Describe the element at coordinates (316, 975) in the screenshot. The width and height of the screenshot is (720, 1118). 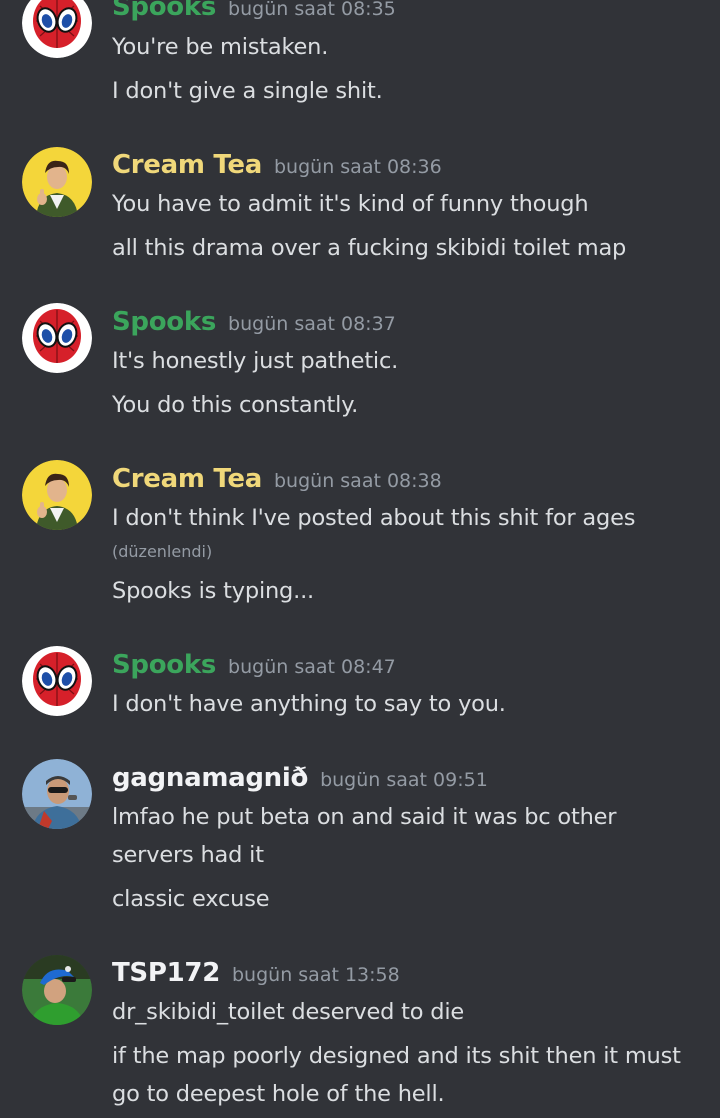
I see `timestamp: bugün saat 13:58` at that location.